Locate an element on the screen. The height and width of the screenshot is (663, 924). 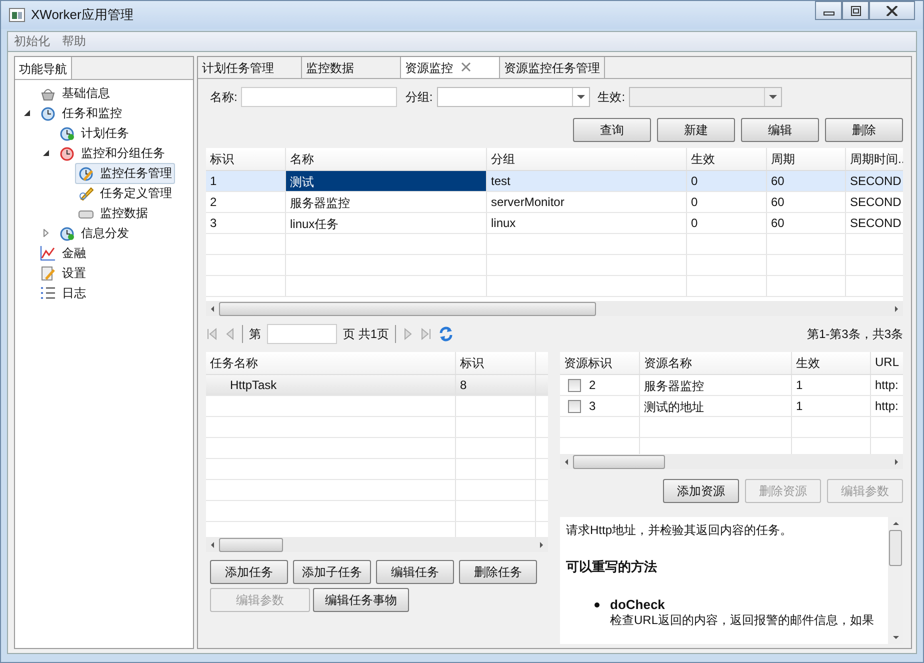
maximize-button is located at coordinates (855, 10).